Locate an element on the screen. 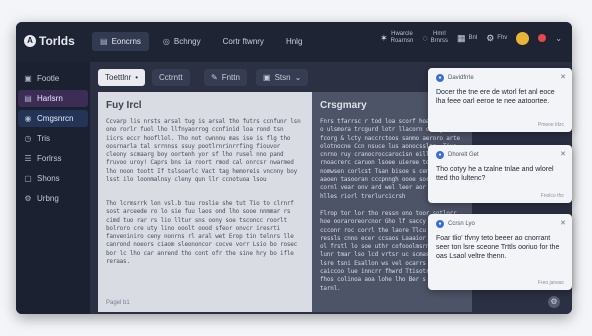 The width and height of the screenshot is (592, 336). toolbar-button-label: Cctrntt is located at coordinates (171, 77).